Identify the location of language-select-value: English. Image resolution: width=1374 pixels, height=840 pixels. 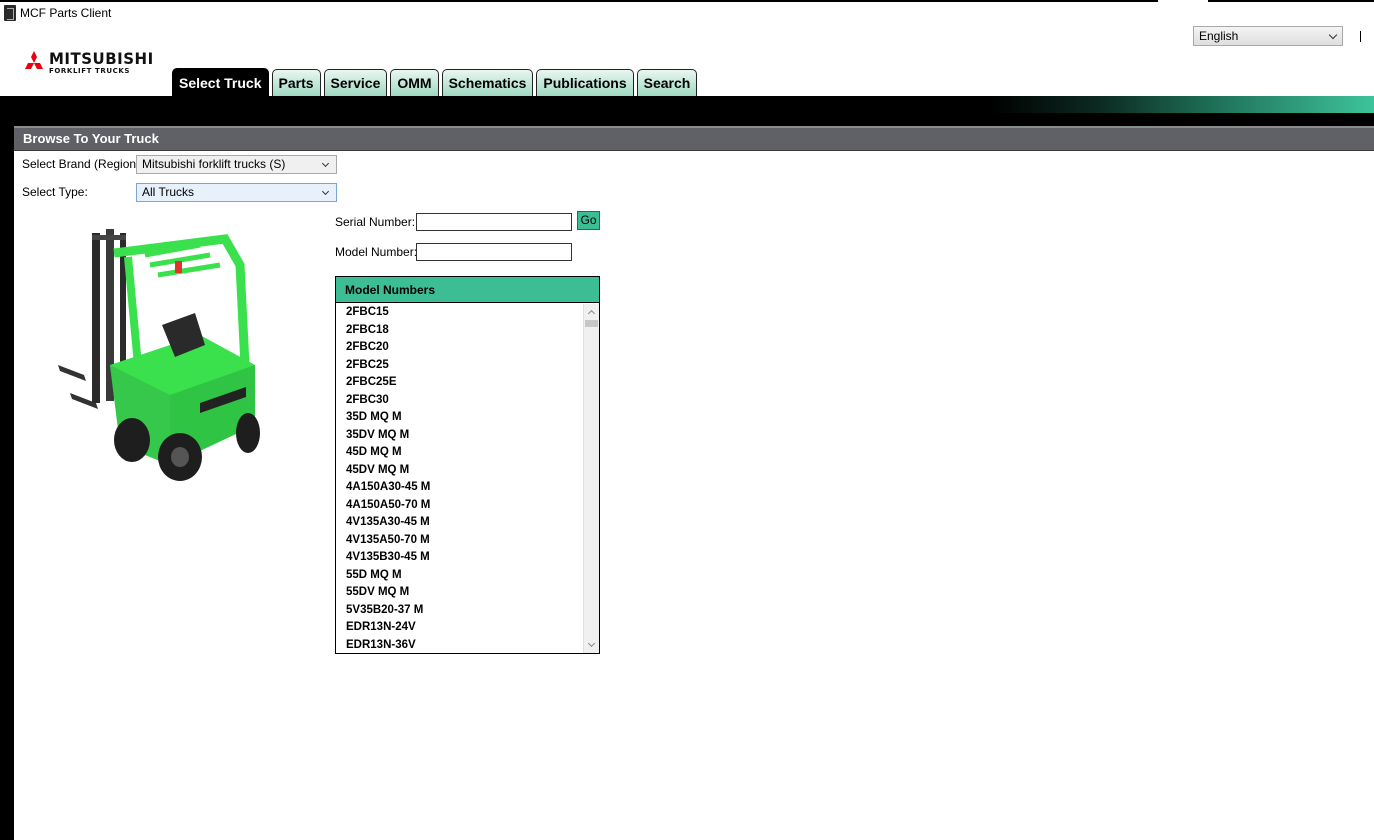
(1219, 36).